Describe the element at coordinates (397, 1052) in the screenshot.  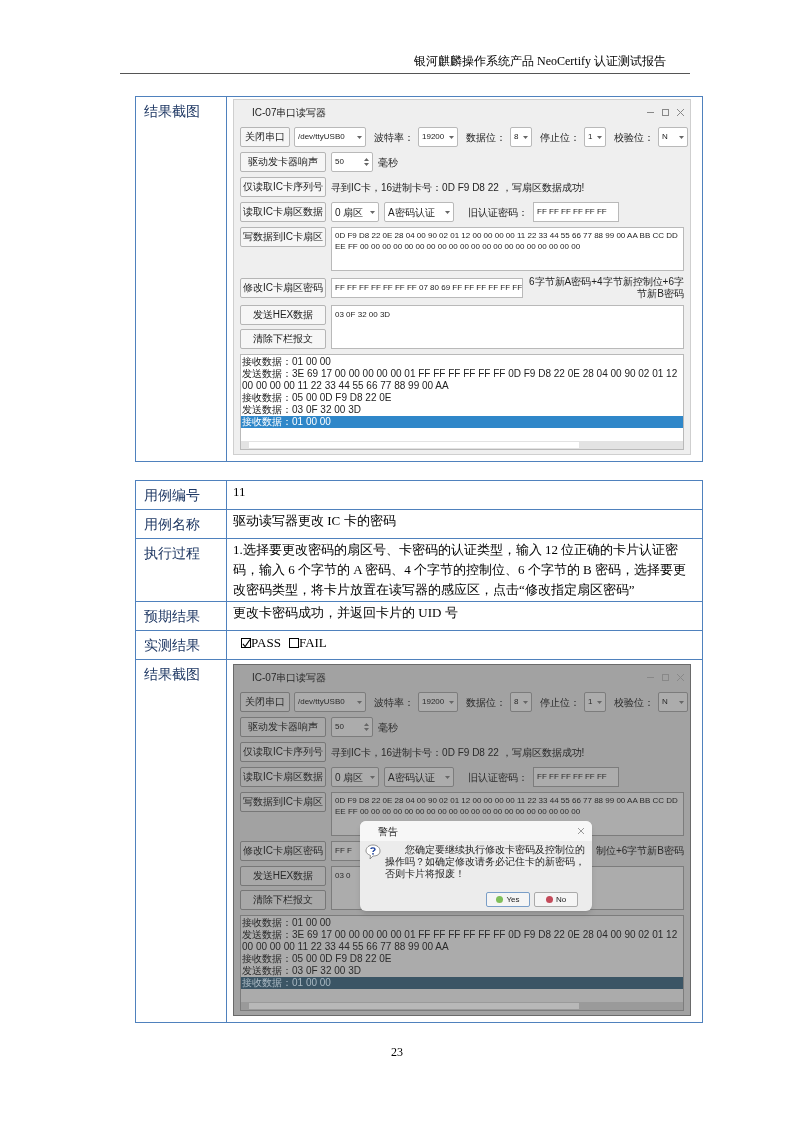
I see `page-number: 23` at that location.